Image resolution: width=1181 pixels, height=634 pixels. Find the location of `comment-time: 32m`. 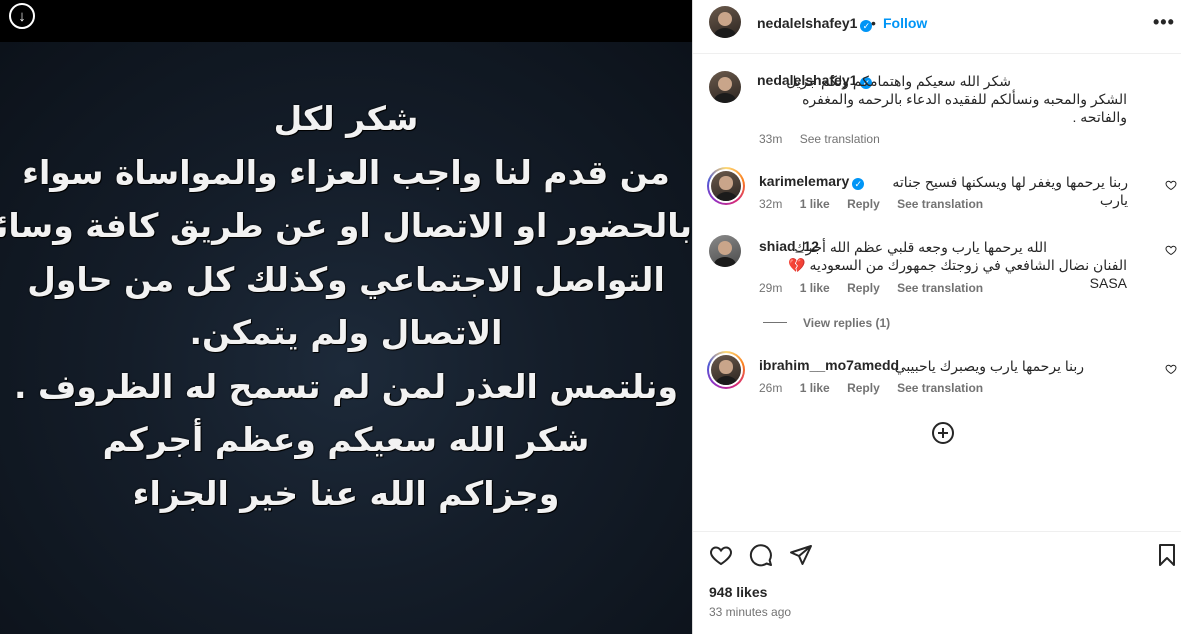

comment-time: 32m is located at coordinates (771, 204).